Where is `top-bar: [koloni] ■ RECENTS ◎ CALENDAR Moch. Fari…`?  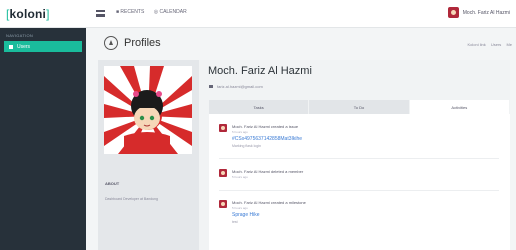 top-bar: [koloni] ■ RECENTS ◎ CALENDAR Moch. Fari… is located at coordinates (258, 14).